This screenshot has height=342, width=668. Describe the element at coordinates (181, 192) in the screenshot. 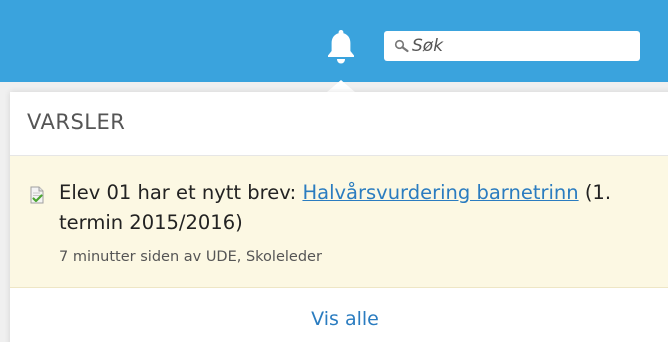

I see `notification-text-before: Elev 01 har et nytt brev:` at that location.